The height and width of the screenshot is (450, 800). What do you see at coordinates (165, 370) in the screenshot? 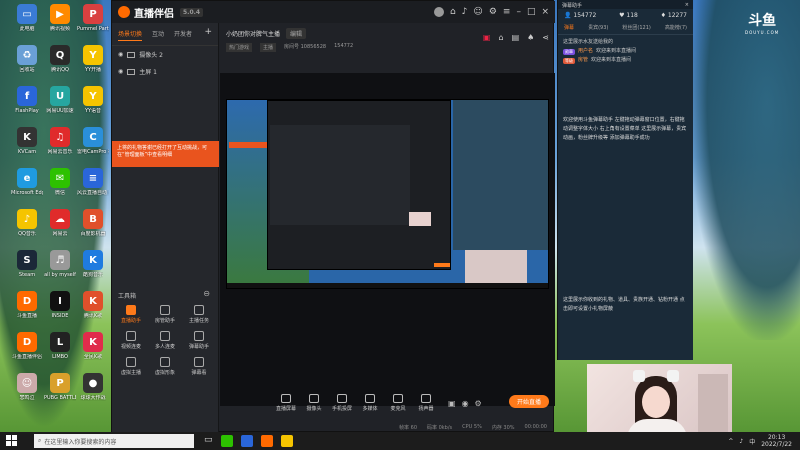
I see `tool-item: 虚拟形象` at bounding box center [165, 370].